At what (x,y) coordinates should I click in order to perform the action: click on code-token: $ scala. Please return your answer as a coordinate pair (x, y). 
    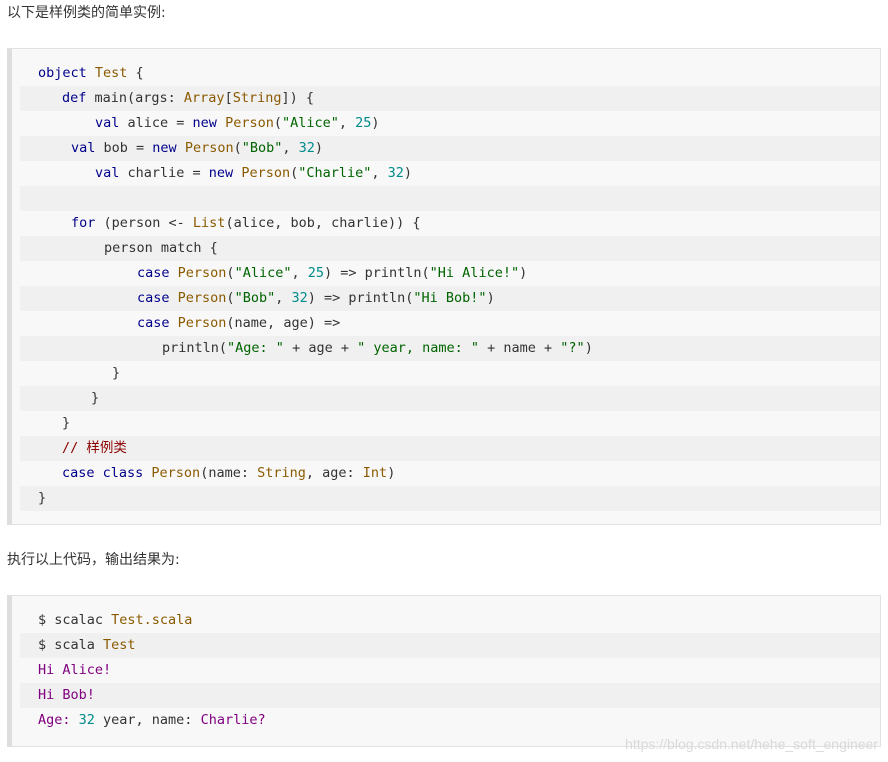
    Looking at the image, I should click on (71, 645).